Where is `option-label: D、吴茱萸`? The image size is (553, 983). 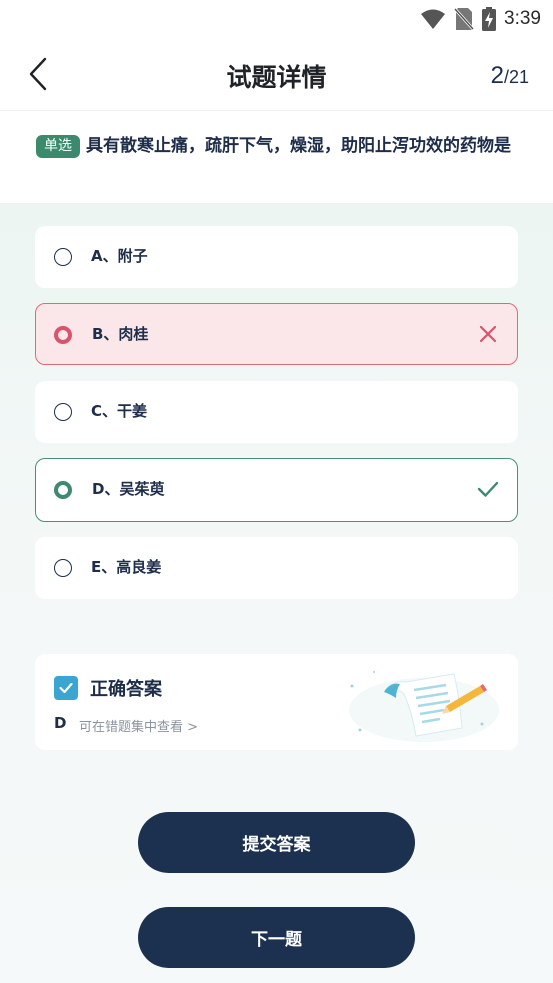 option-label: D、吴茱萸 is located at coordinates (128, 489).